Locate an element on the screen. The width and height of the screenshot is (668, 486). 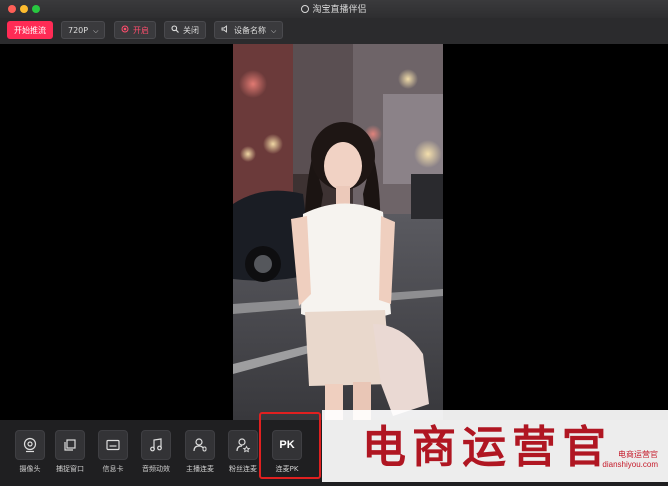
tool-camera: 摄像头 is located at coordinates (30, 452).